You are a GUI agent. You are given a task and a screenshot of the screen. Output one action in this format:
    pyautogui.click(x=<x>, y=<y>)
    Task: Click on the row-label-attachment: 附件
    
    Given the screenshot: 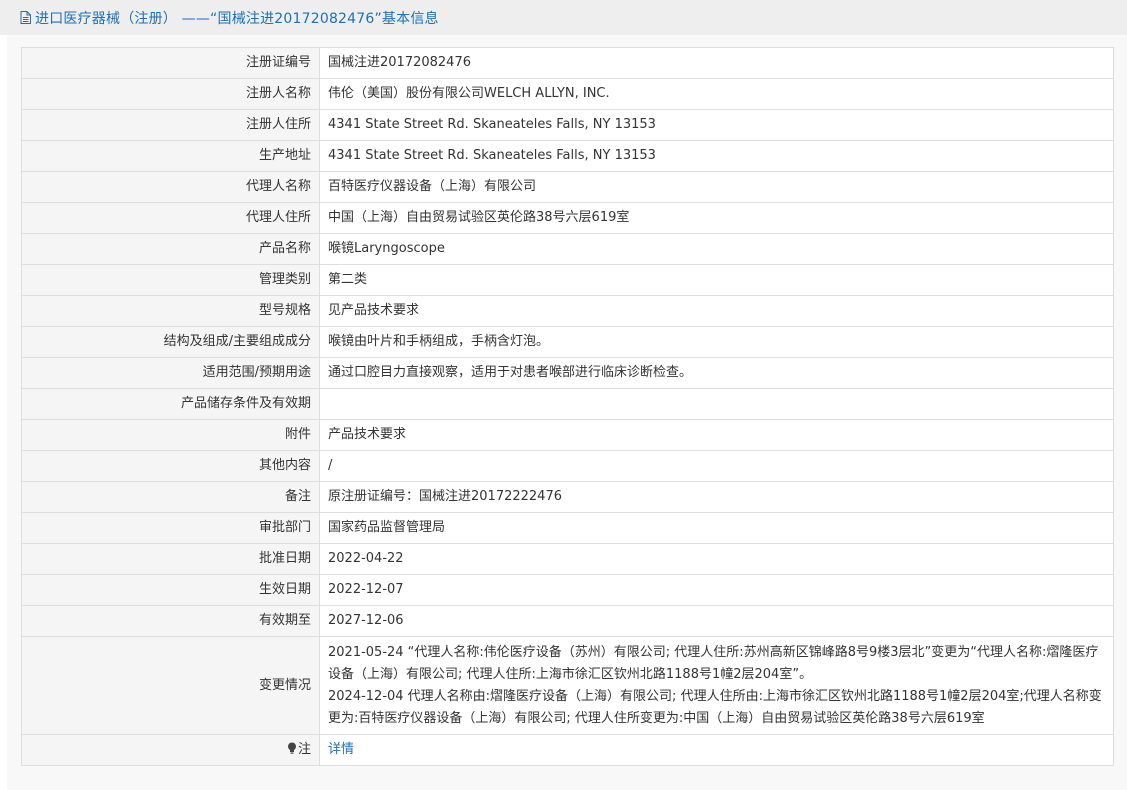 What is the action you would take?
    pyautogui.click(x=170, y=435)
    